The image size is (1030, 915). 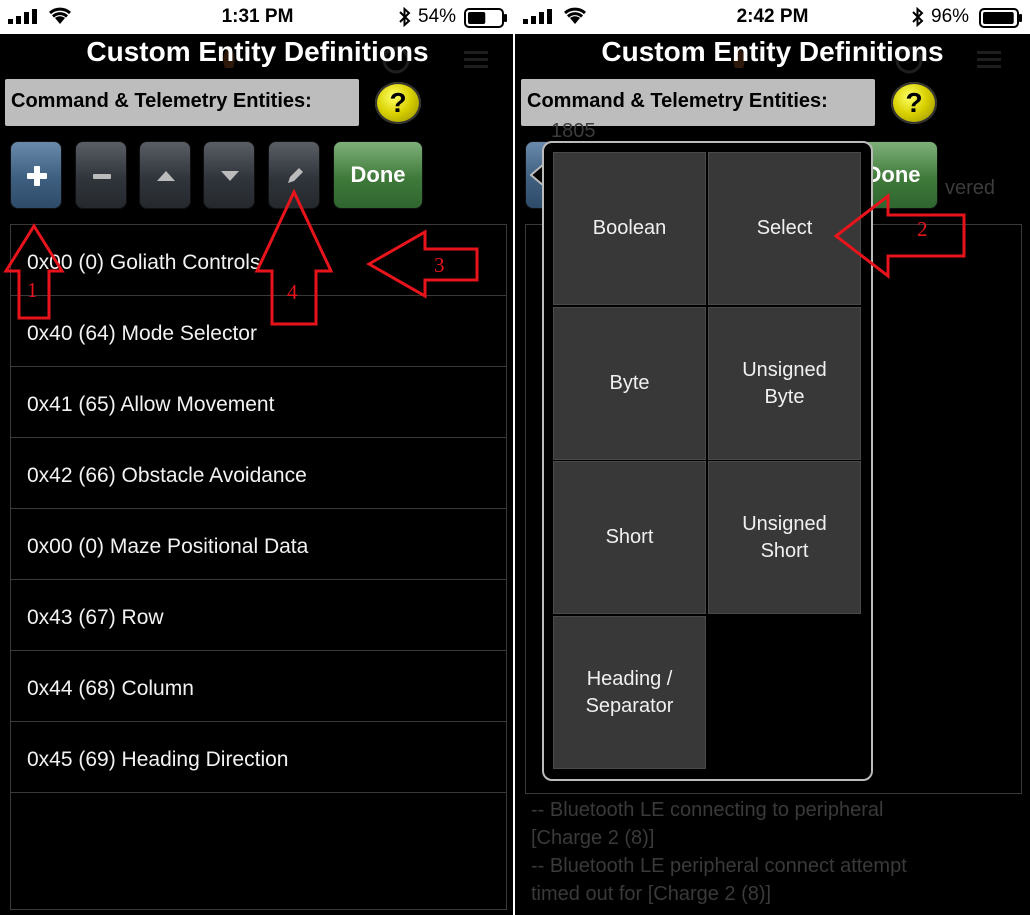 I want to click on list-item: 0x00 (0) Maze Positional Data, so click(x=258, y=544).